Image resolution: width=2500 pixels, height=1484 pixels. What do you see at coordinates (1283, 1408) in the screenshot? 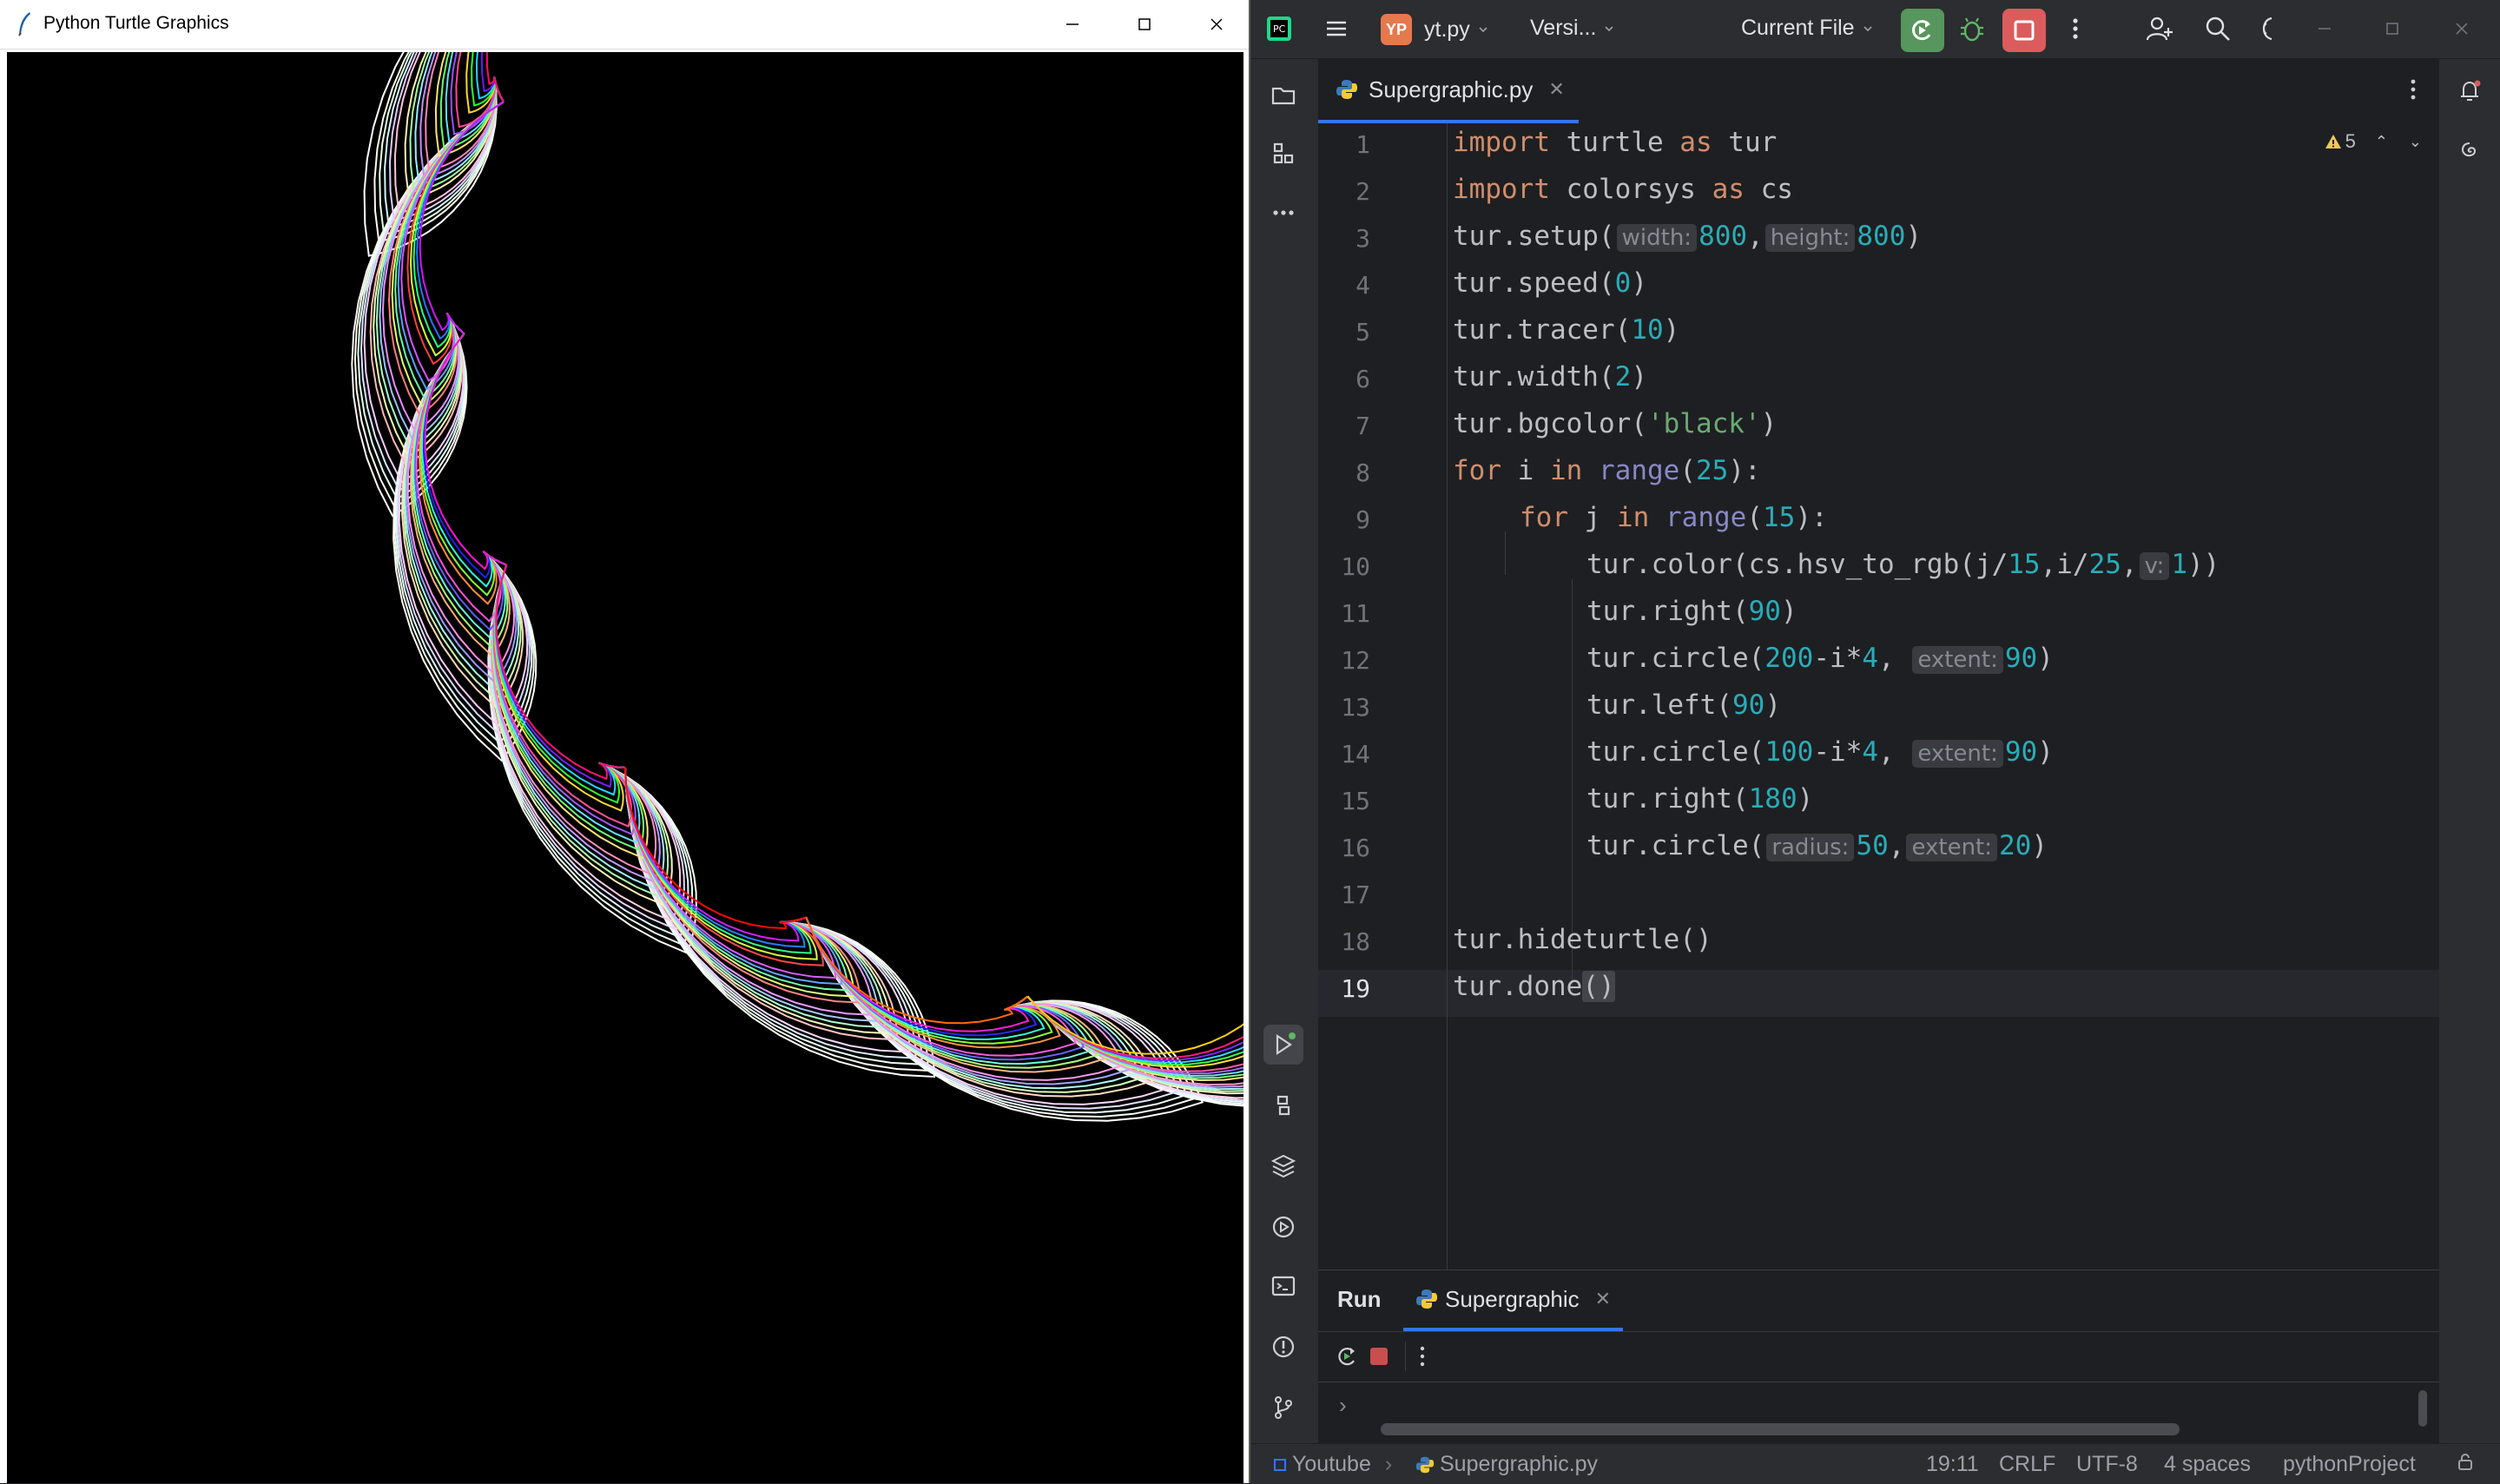
I see `git-icon` at bounding box center [1283, 1408].